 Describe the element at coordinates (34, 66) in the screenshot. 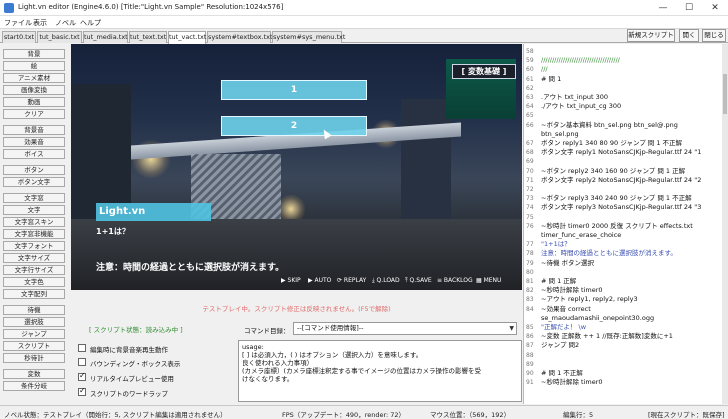

I see `cmd-button-image: 絵` at that location.